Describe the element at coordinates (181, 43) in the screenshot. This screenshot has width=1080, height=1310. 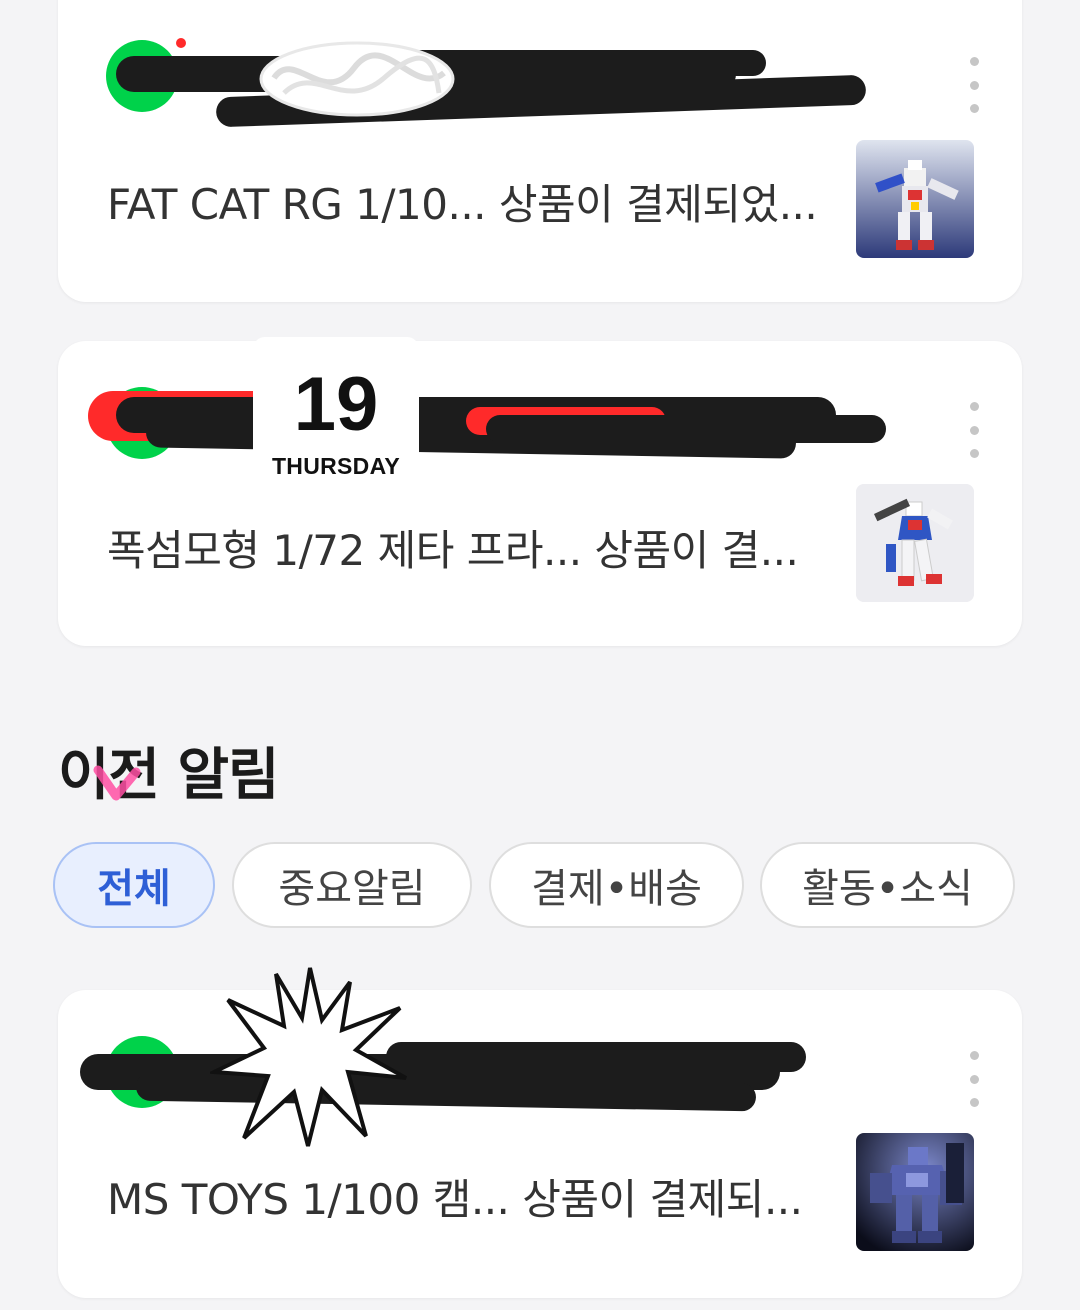
I see `redaction-dot` at that location.